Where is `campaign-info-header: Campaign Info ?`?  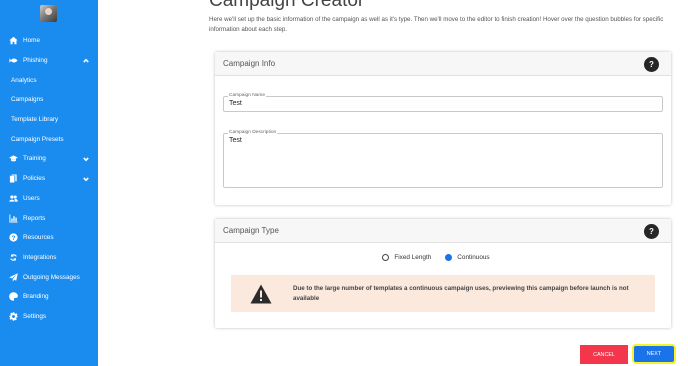
campaign-info-header: Campaign Info ? is located at coordinates (443, 64).